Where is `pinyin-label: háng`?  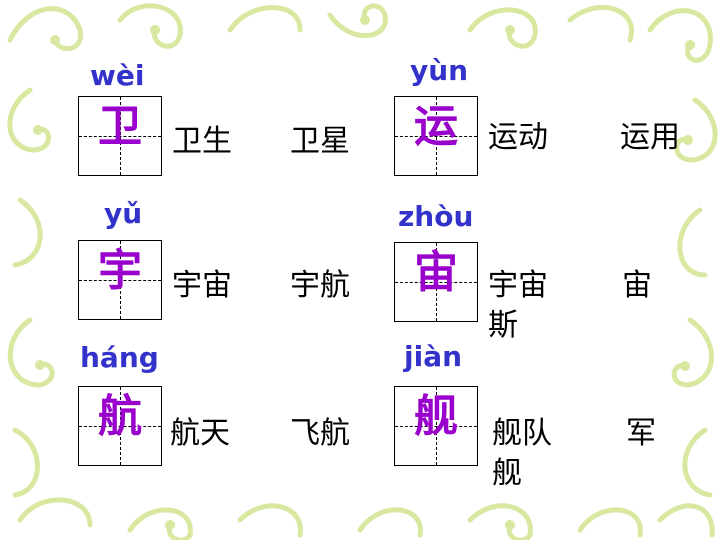
pinyin-label: háng is located at coordinates (119, 357).